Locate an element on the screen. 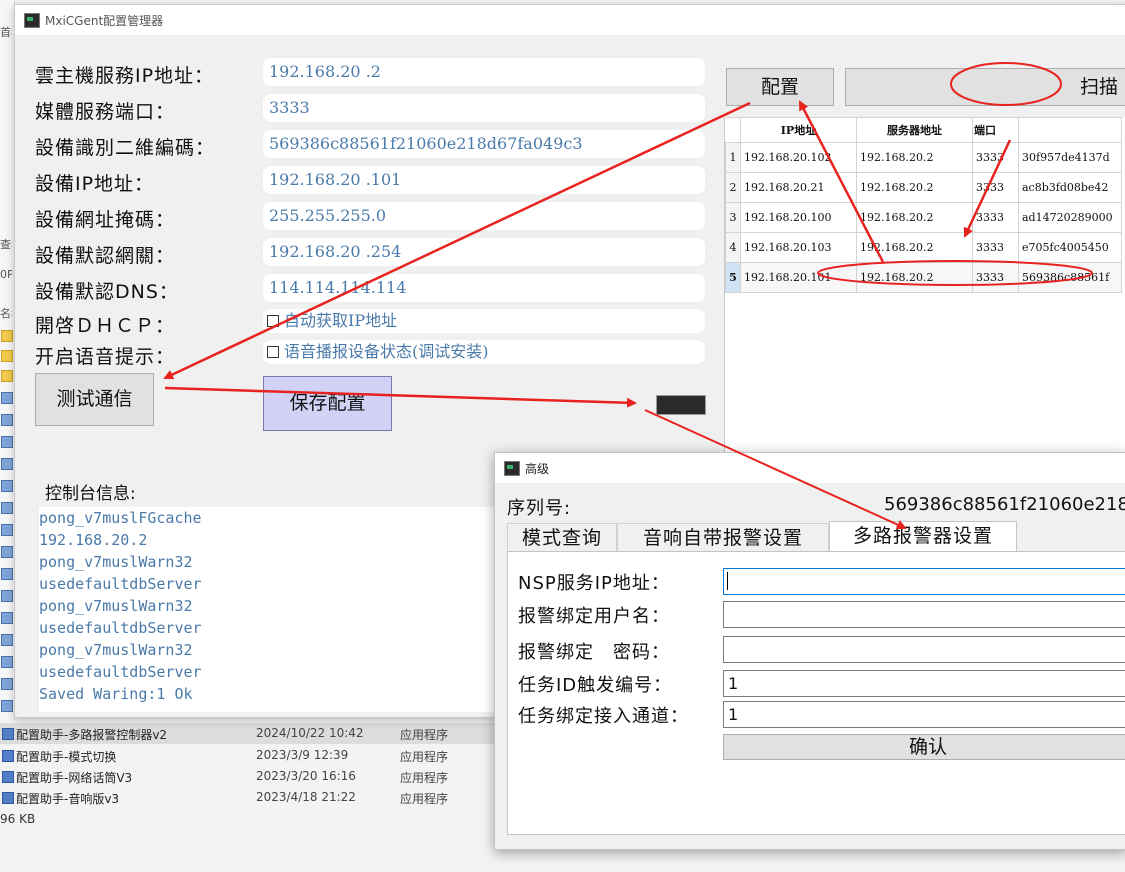 The height and width of the screenshot is (872, 1125). column-header-ip: IP地址 is located at coordinates (798, 130).